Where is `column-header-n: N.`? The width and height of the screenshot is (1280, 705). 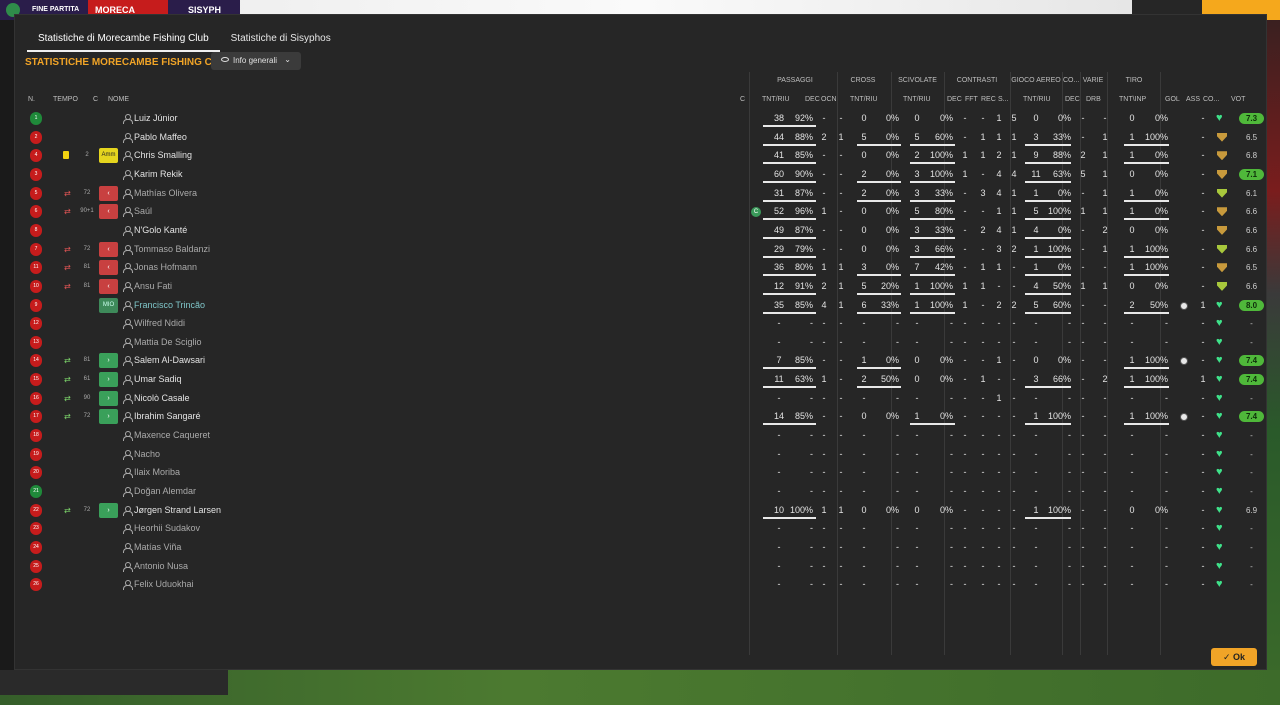
column-header-n: N. is located at coordinates (31, 99).